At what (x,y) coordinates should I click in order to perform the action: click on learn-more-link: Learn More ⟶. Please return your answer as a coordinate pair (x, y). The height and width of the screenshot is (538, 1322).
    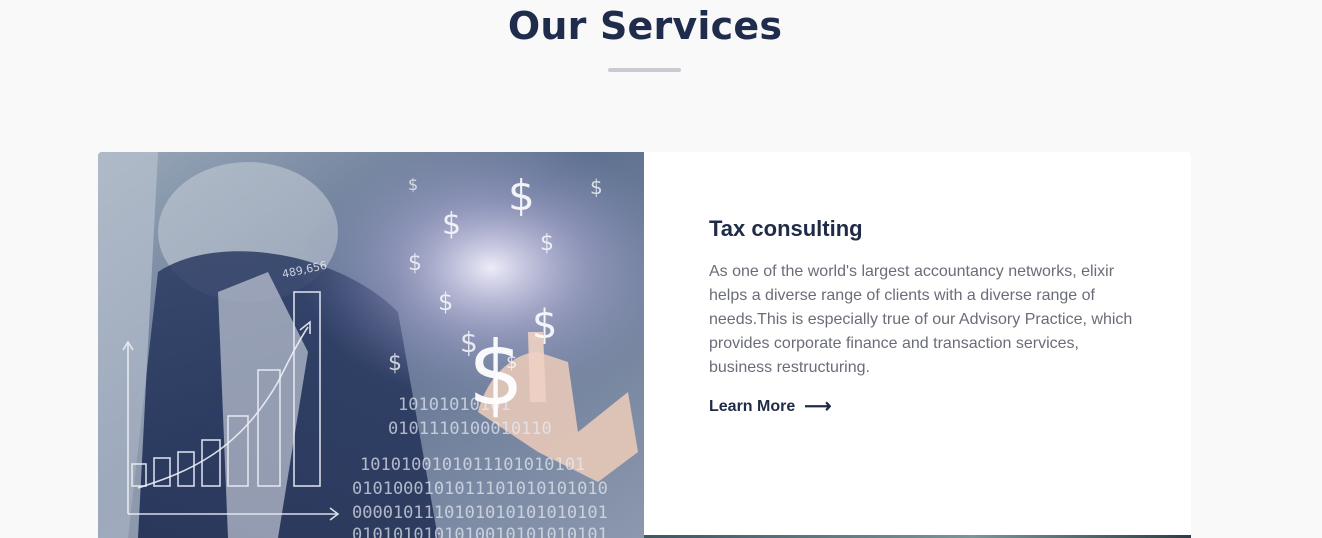
    Looking at the image, I should click on (770, 406).